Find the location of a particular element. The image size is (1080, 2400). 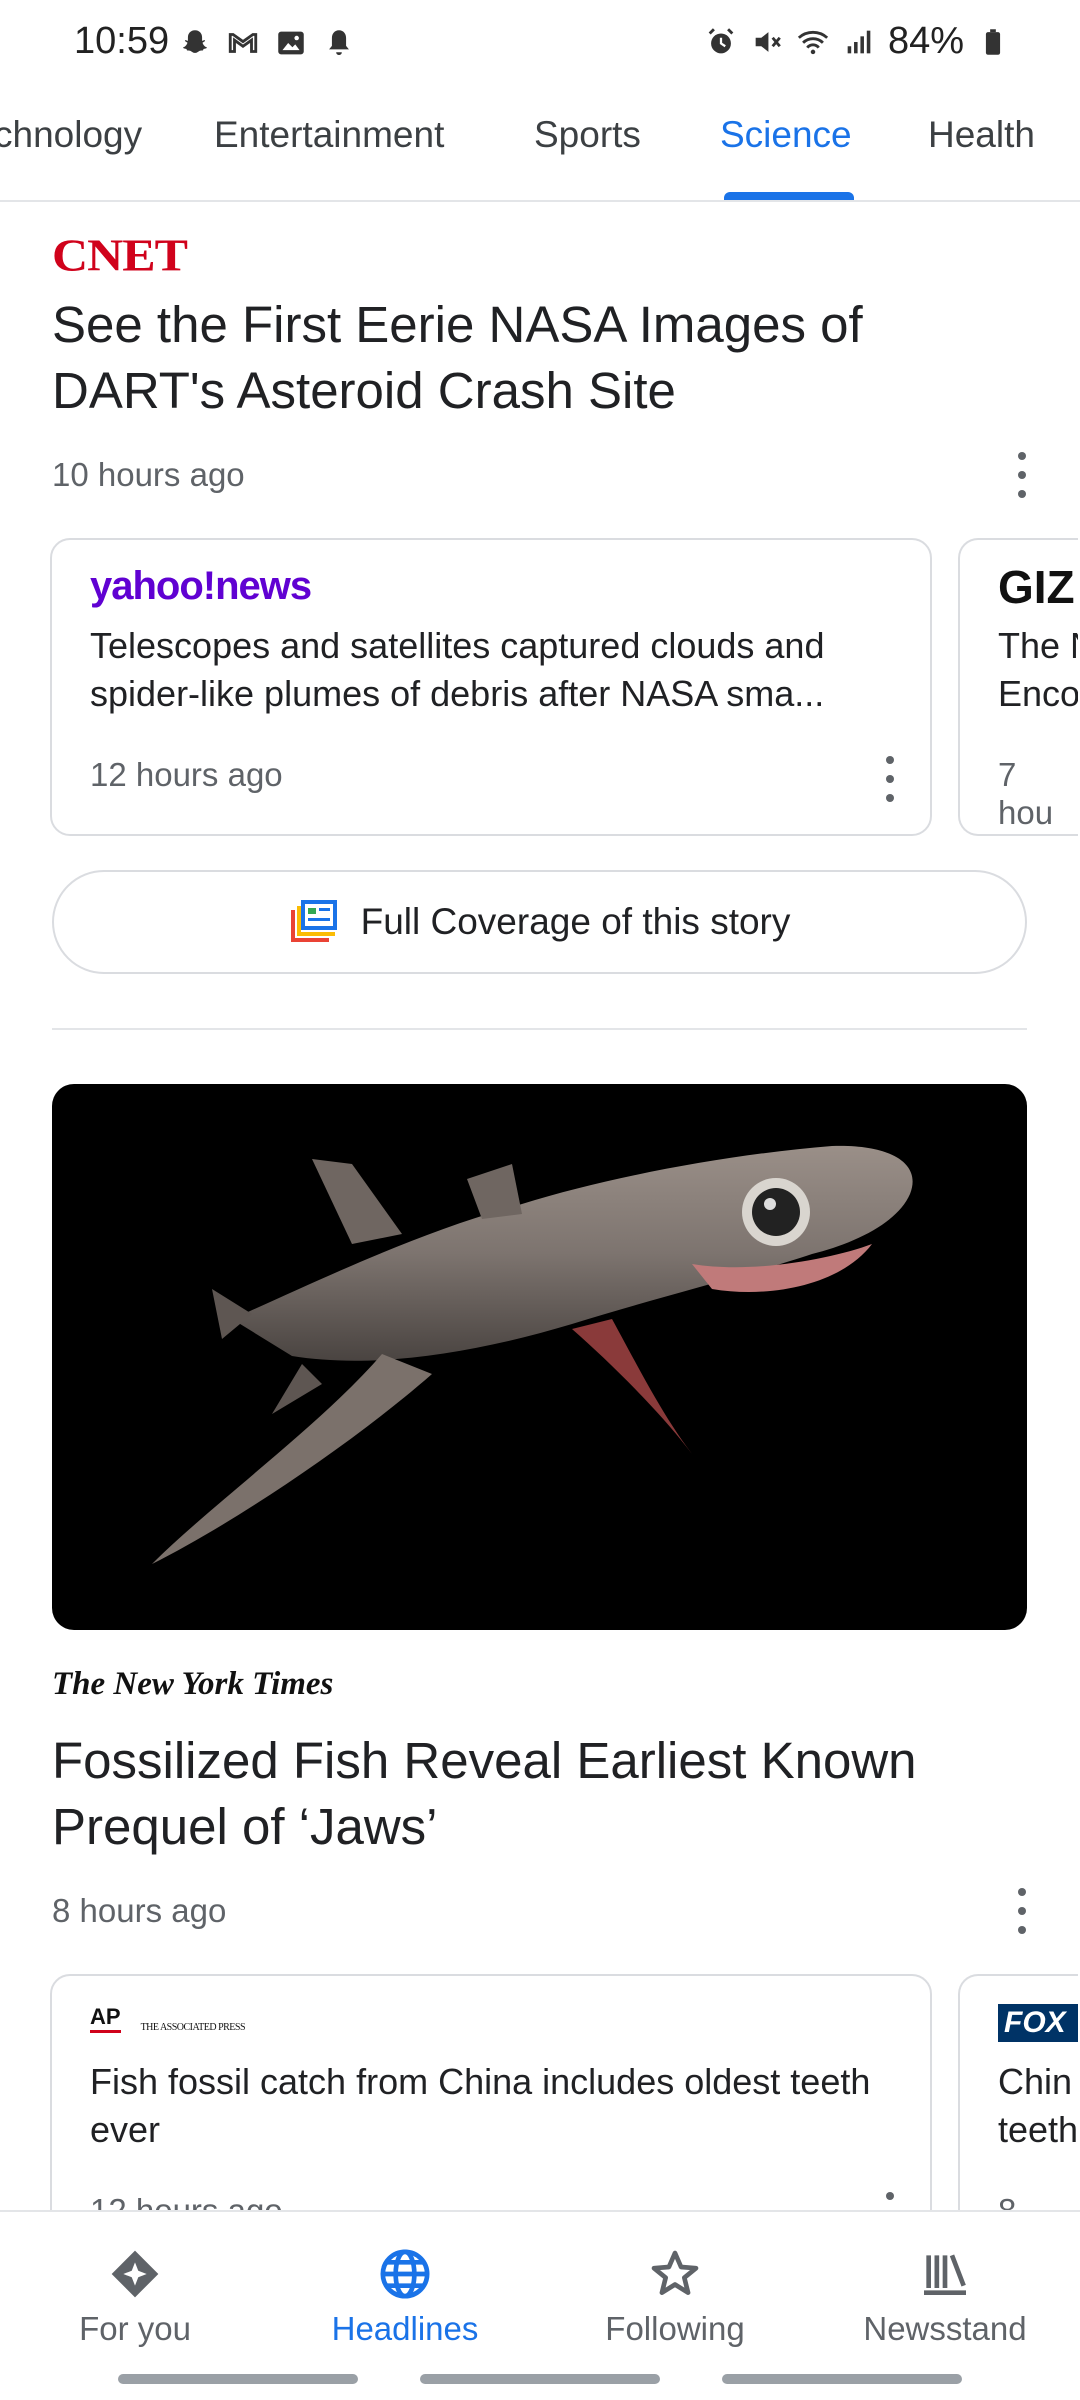

story1-card-gizmodo: GIZ The N Enco 7 hou is located at coordinates (1018, 687).